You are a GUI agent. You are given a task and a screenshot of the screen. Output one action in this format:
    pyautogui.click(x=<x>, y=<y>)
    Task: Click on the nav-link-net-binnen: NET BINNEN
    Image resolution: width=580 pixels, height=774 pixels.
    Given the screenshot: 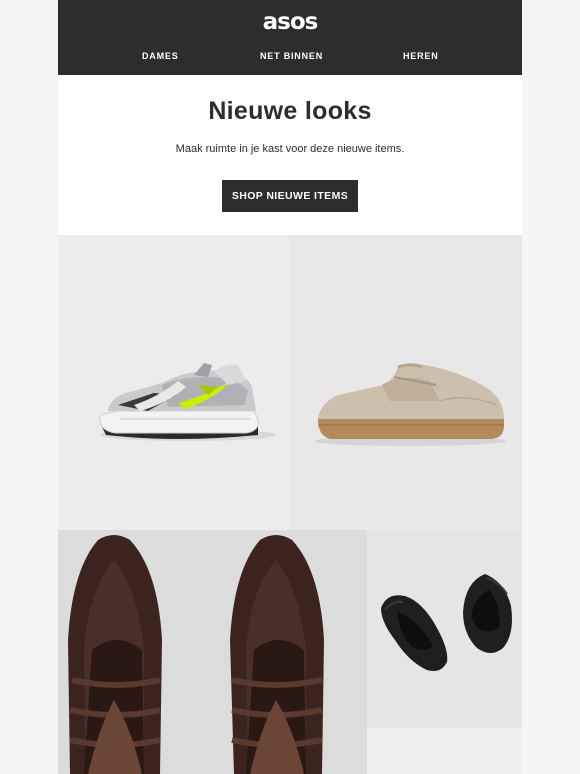 What is the action you would take?
    pyautogui.click(x=291, y=56)
    